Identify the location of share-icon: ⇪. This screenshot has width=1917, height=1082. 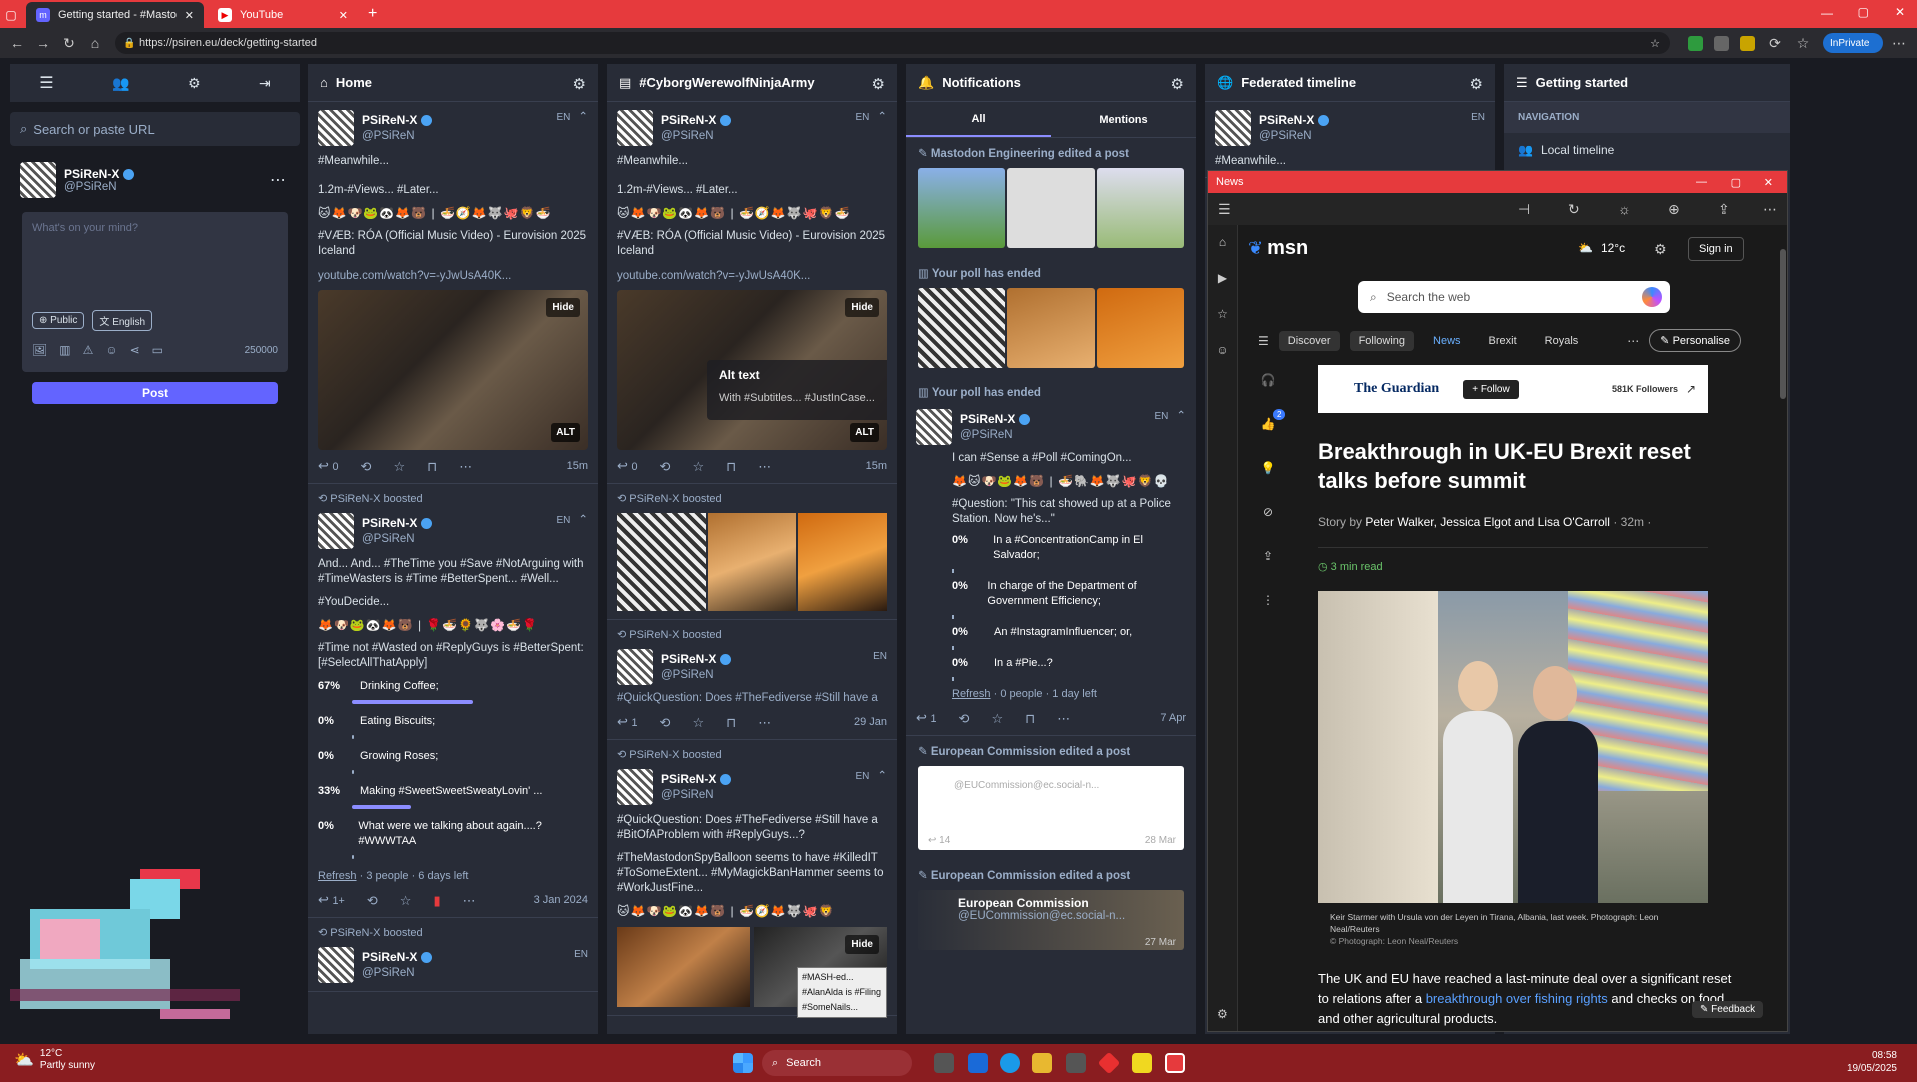
(1268, 556).